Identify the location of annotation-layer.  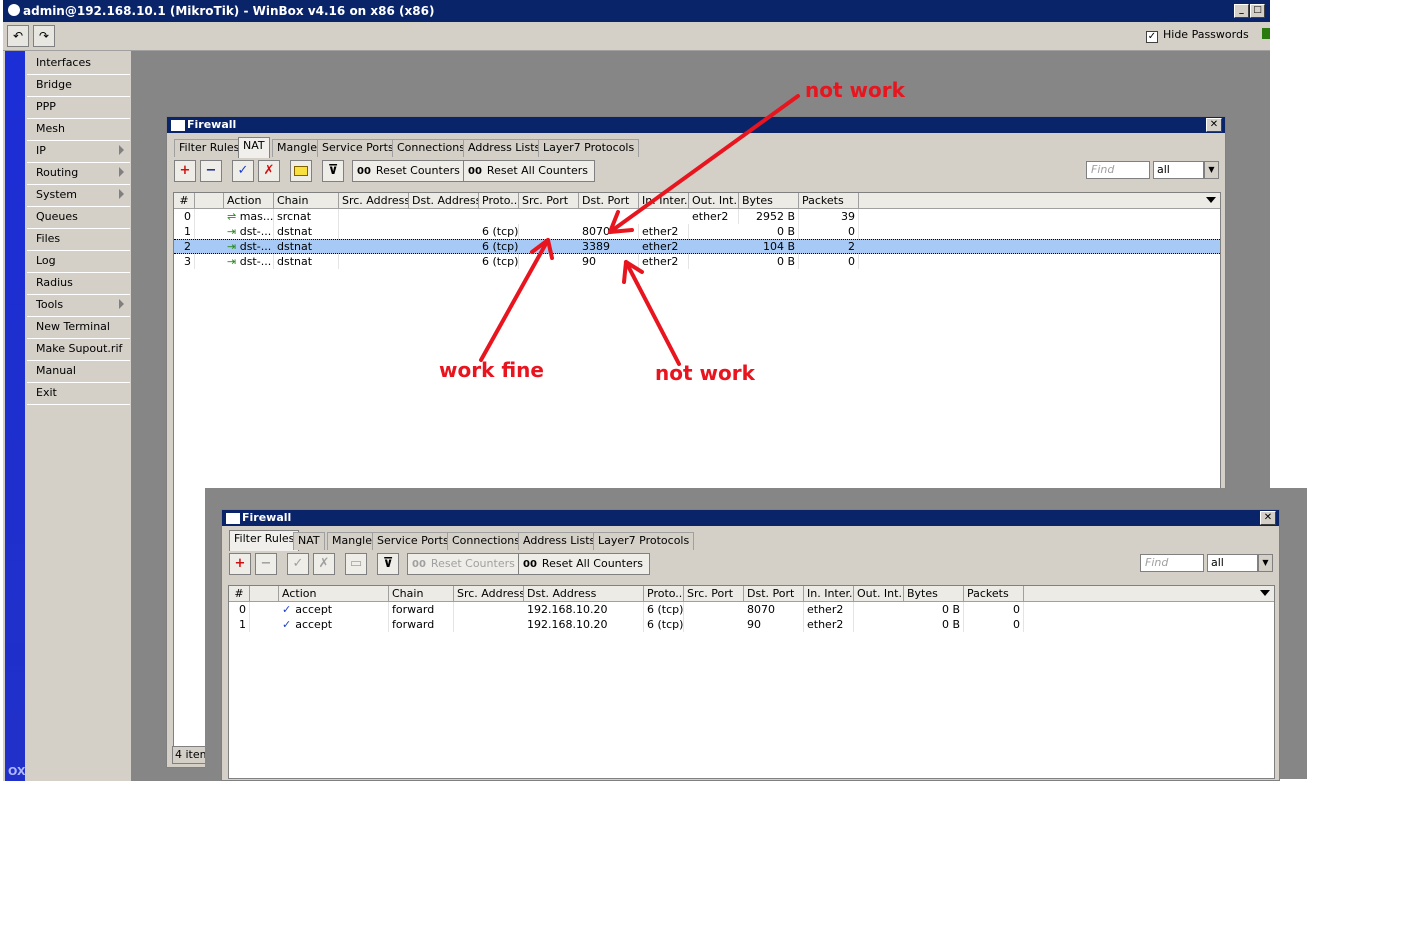
(639, 230).